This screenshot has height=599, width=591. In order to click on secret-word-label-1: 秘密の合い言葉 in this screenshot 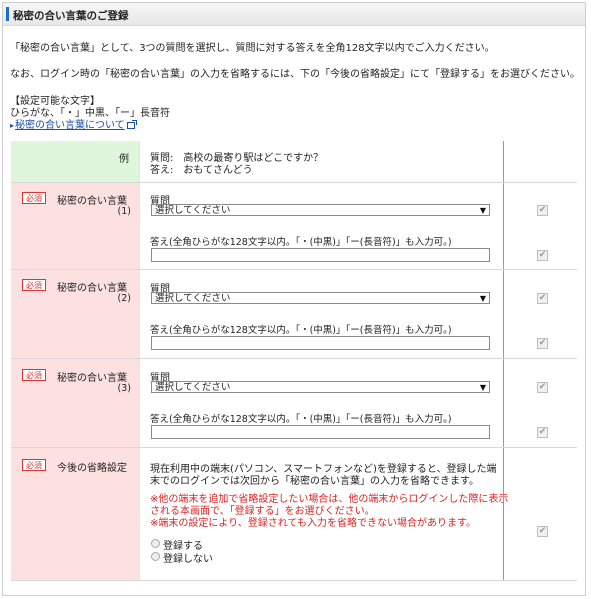, I will do `click(92, 201)`.